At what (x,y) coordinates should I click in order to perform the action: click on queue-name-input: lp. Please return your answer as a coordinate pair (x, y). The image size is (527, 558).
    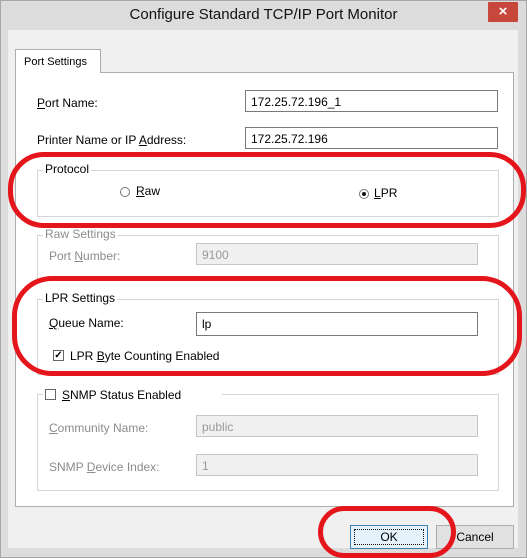
    Looking at the image, I should click on (337, 324).